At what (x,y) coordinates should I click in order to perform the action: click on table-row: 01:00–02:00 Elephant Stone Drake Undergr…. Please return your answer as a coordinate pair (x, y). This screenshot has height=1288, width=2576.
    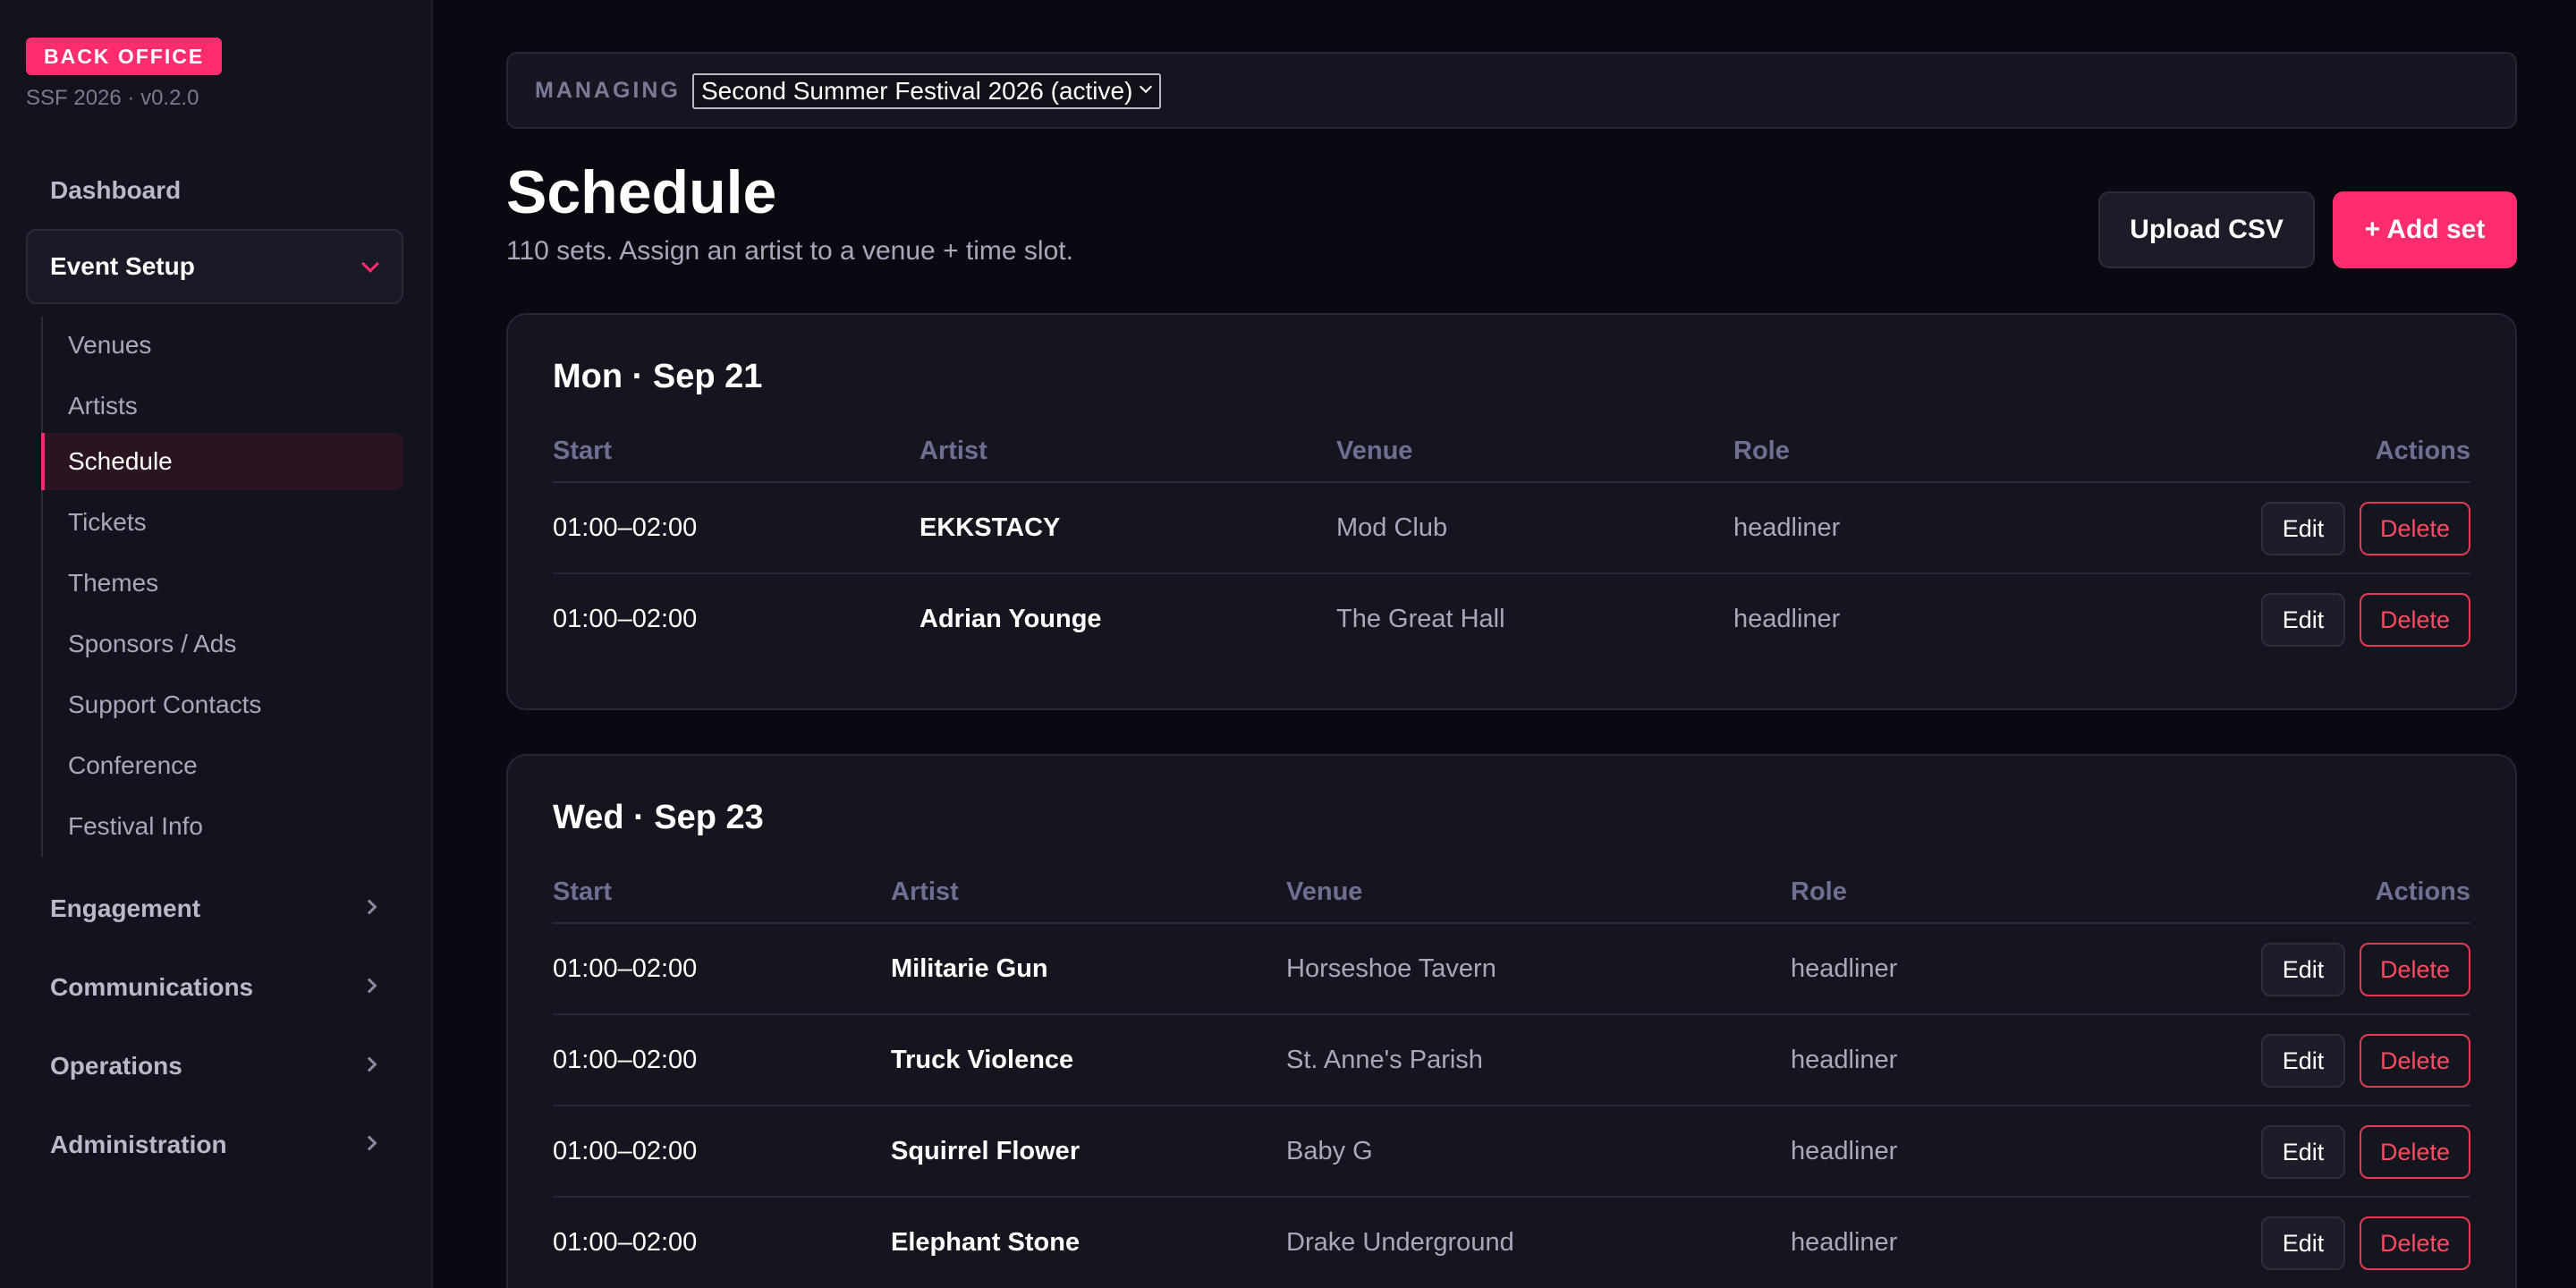
    Looking at the image, I should click on (1511, 1243).